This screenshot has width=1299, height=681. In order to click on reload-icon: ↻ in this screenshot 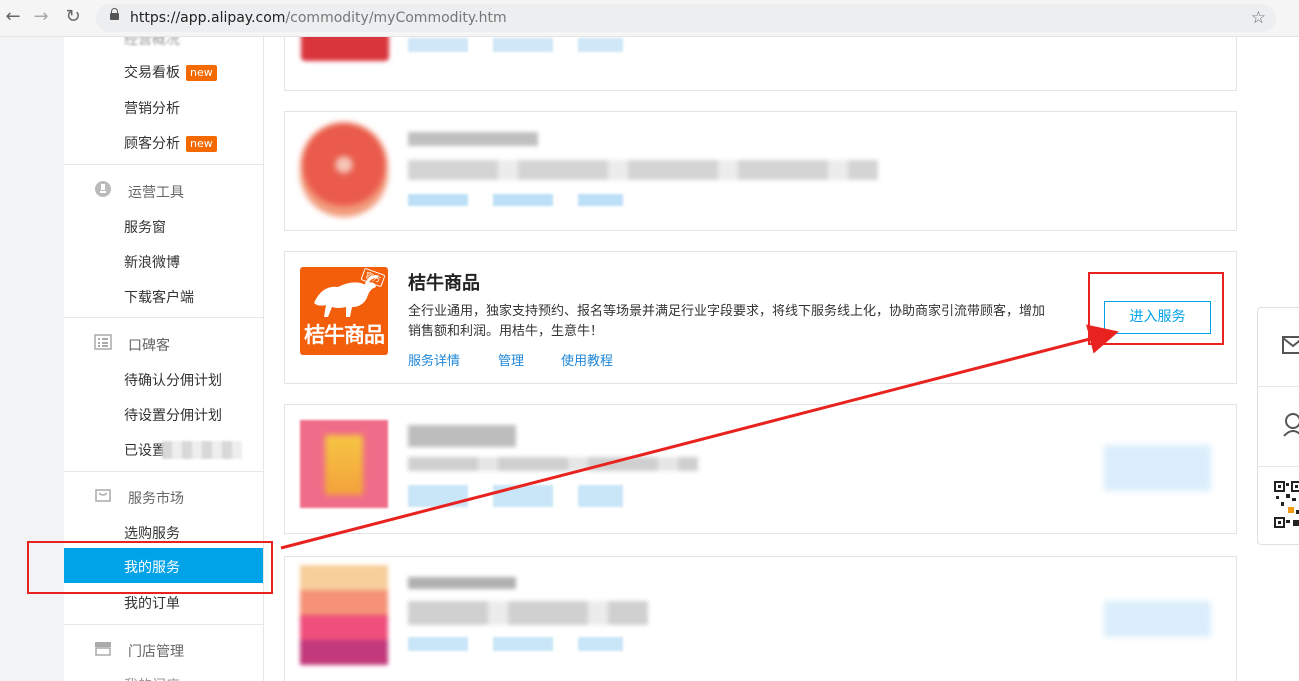, I will do `click(73, 17)`.